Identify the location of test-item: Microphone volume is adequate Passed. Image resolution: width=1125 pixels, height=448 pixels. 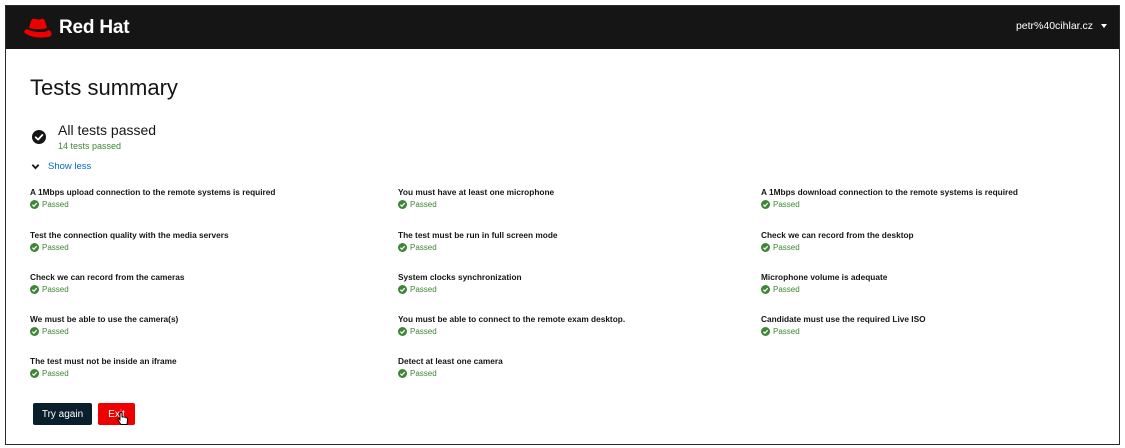
(824, 283).